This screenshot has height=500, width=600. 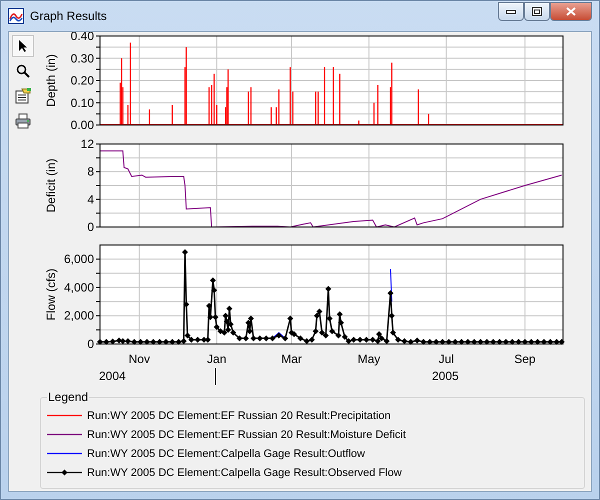 What do you see at coordinates (239, 416) in the screenshot?
I see `legend-label: Run:WY 2005 DC Element:EF Russian 20 Result:Precipitation` at bounding box center [239, 416].